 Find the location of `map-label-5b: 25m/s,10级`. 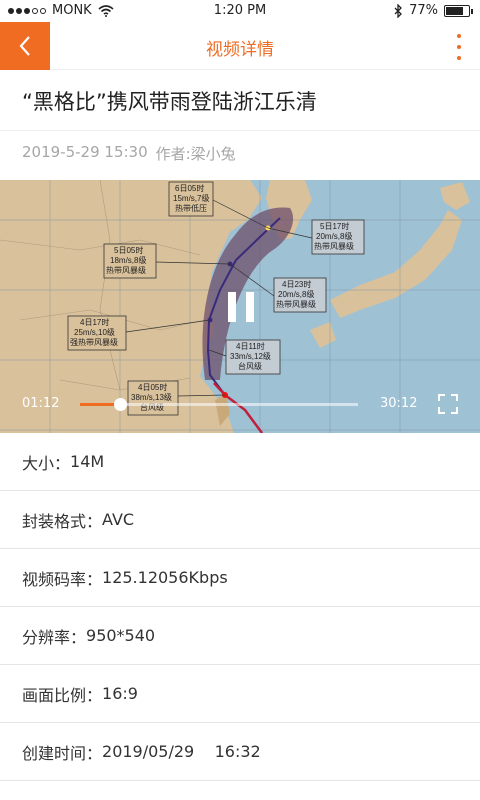

map-label-5b: 25m/s,10级 is located at coordinates (94, 332).